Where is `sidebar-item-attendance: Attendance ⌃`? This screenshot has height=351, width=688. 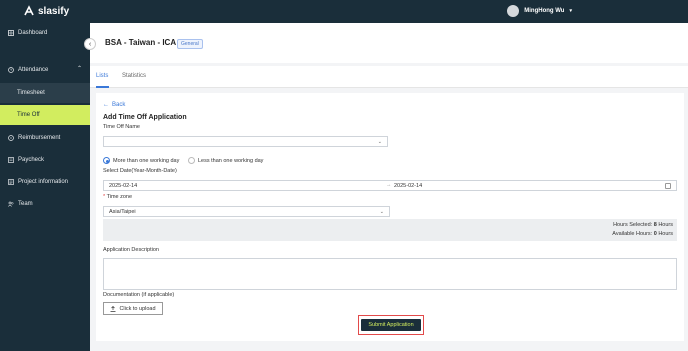 sidebar-item-attendance: Attendance ⌃ is located at coordinates (45, 70).